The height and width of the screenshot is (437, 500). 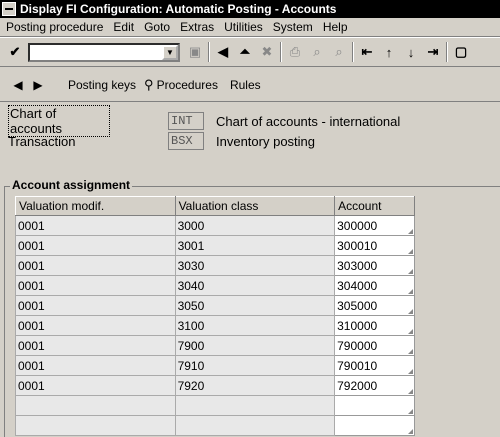 What do you see at coordinates (293, 27) in the screenshot?
I see `menu-system: System` at bounding box center [293, 27].